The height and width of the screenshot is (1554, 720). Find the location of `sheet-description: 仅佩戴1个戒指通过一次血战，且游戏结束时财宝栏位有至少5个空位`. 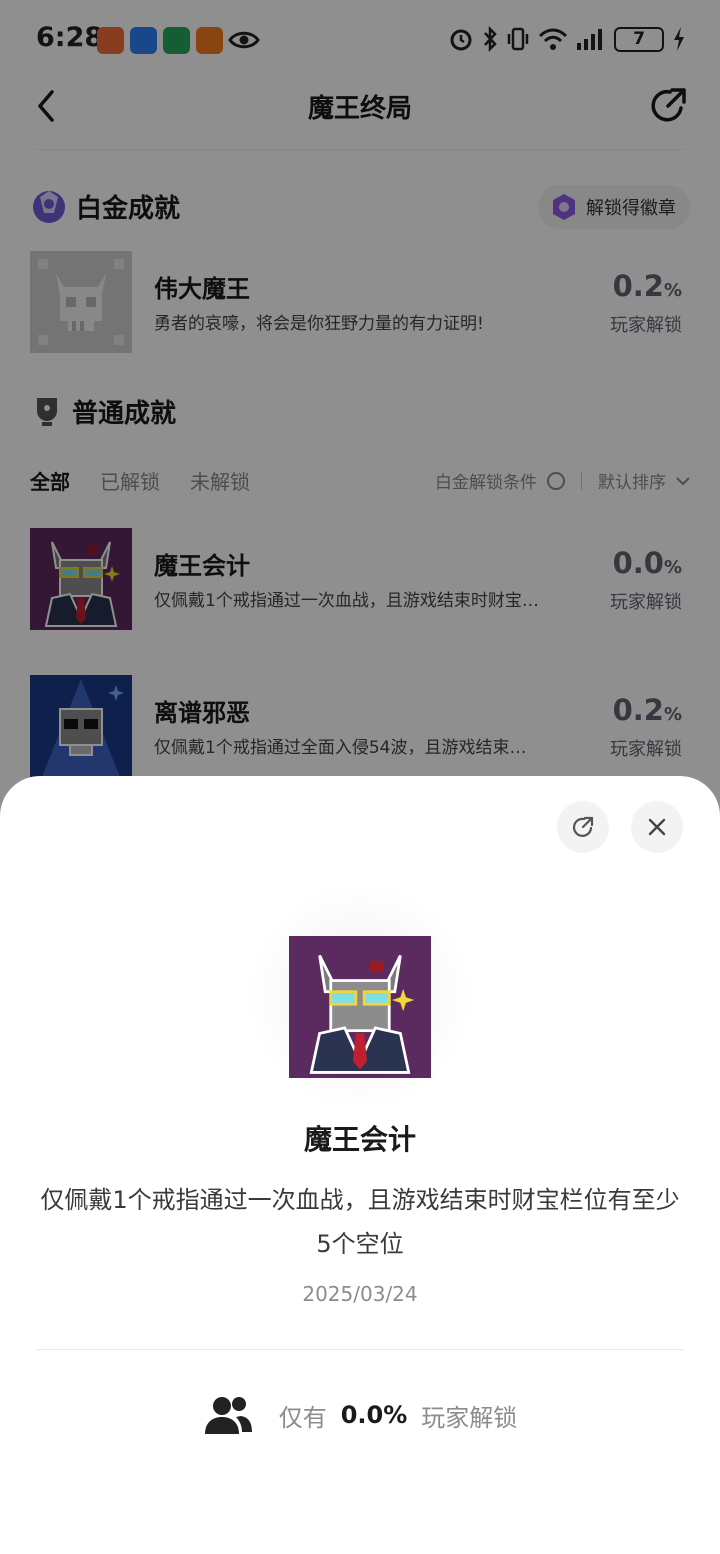

sheet-description: 仅佩戴1个戒指通过一次血战，且游戏结束时财宝栏位有至少5个空位 is located at coordinates (360, 1222).